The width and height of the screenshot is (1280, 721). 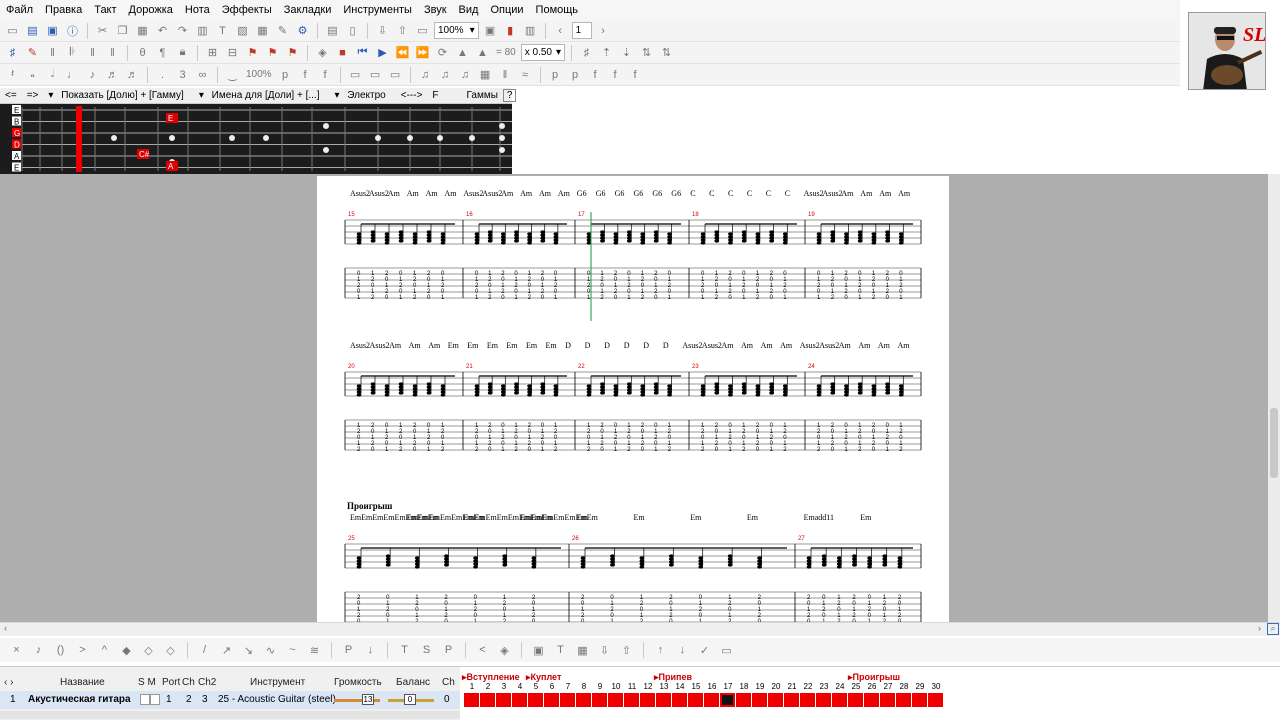 What do you see at coordinates (435, 10) in the screenshot?
I see `menu-item-8: Звук` at bounding box center [435, 10].